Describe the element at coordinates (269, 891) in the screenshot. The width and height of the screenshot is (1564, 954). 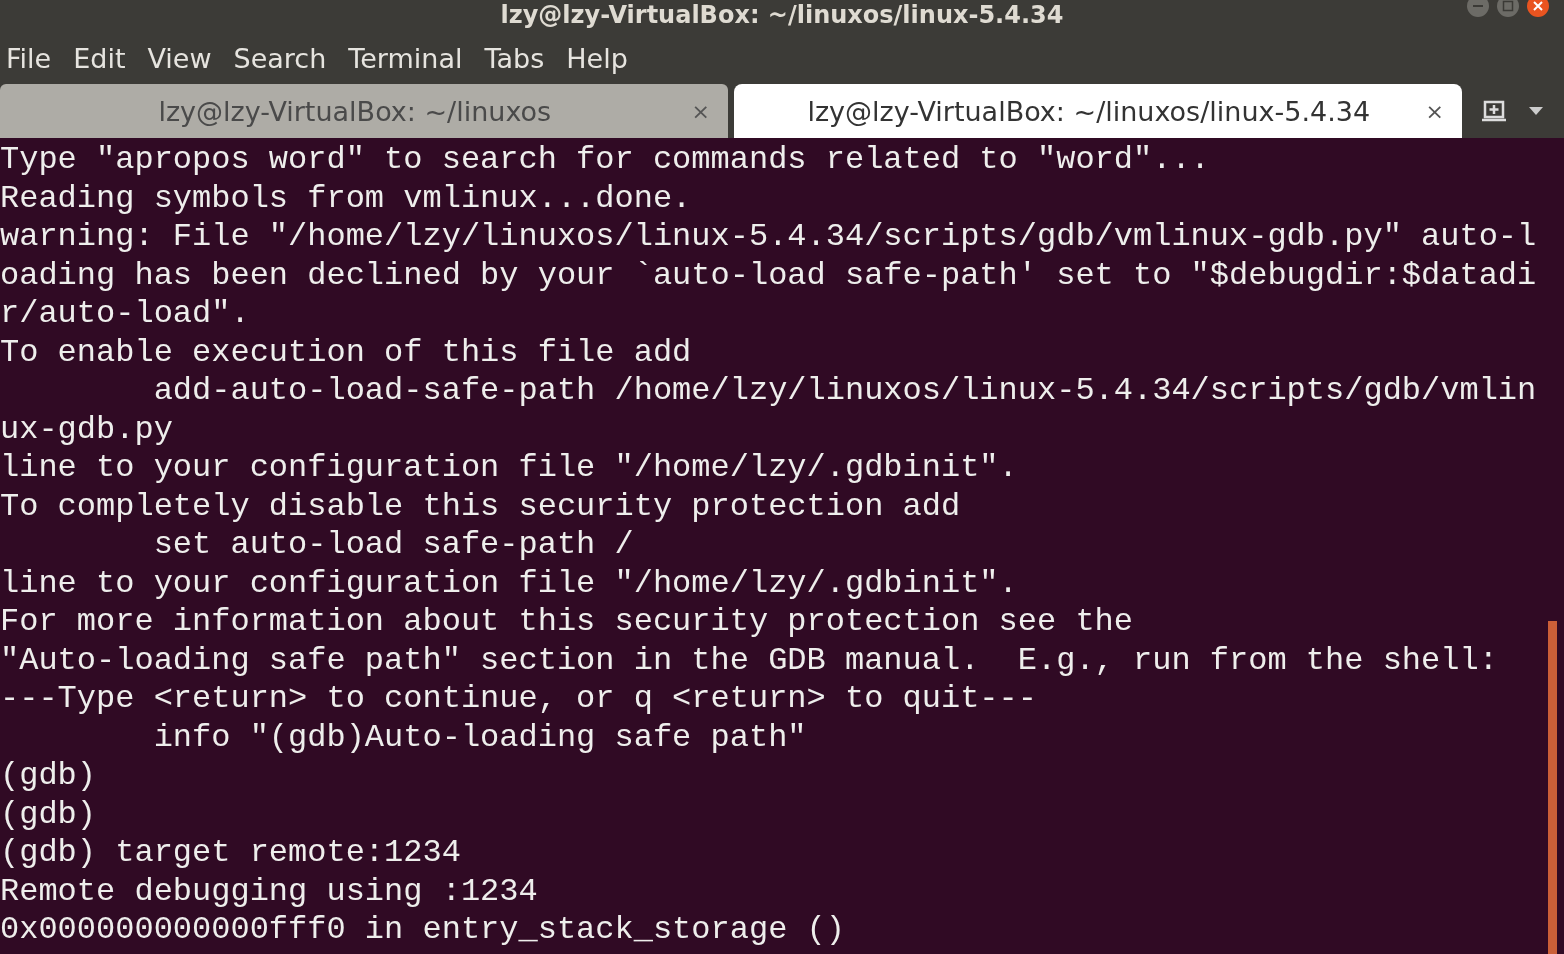
I see `terminal-line: Remote debugging using :1234` at that location.